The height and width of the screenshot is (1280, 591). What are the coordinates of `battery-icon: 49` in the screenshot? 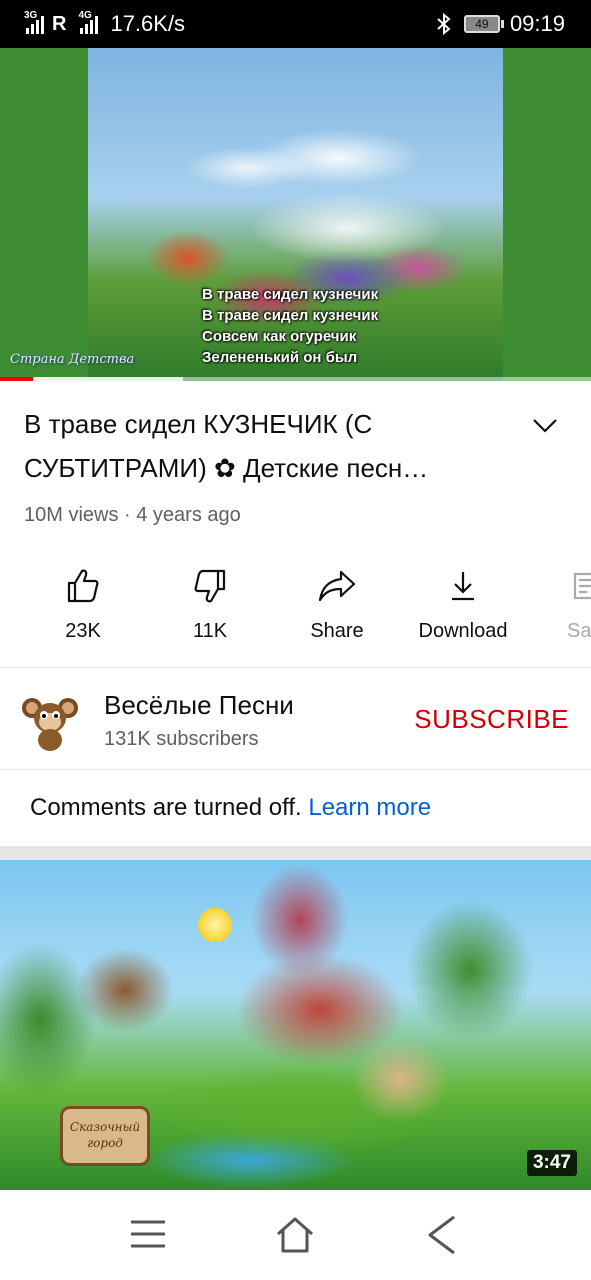 It's located at (483, 24).